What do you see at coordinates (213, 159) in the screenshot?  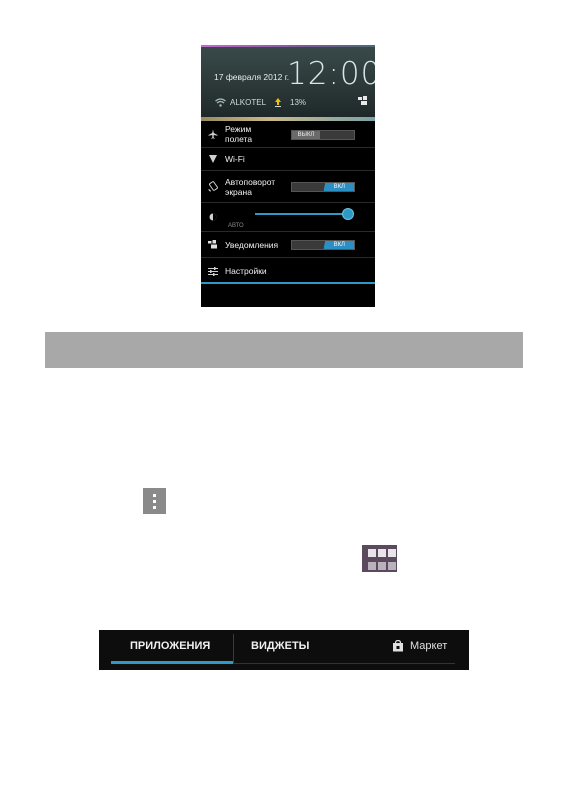 I see `wifi-icon` at bounding box center [213, 159].